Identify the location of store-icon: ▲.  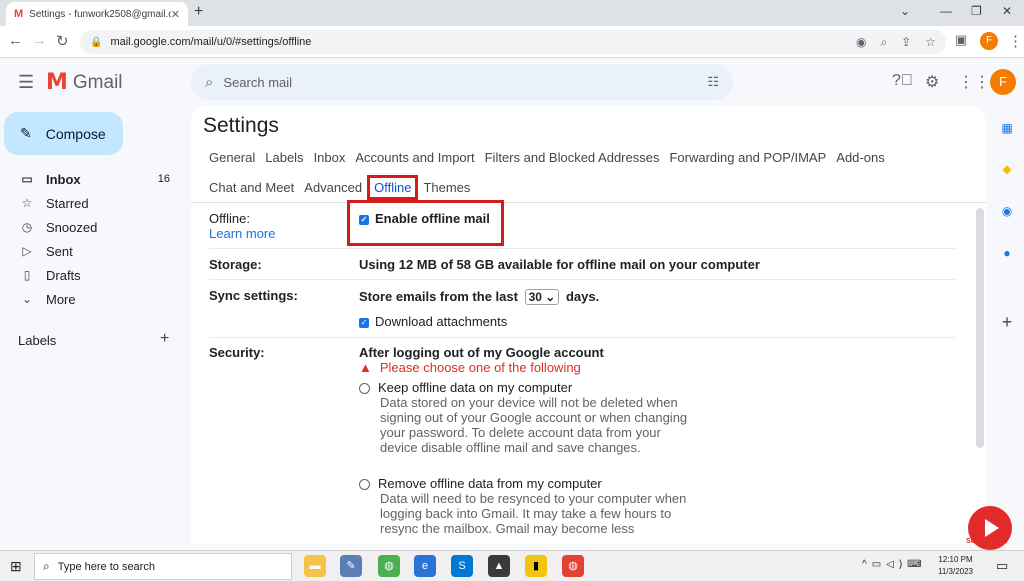
(499, 566).